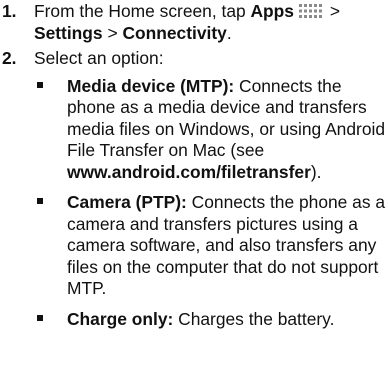  Describe the element at coordinates (68, 32) in the screenshot. I see `settings-label: Settings` at that location.